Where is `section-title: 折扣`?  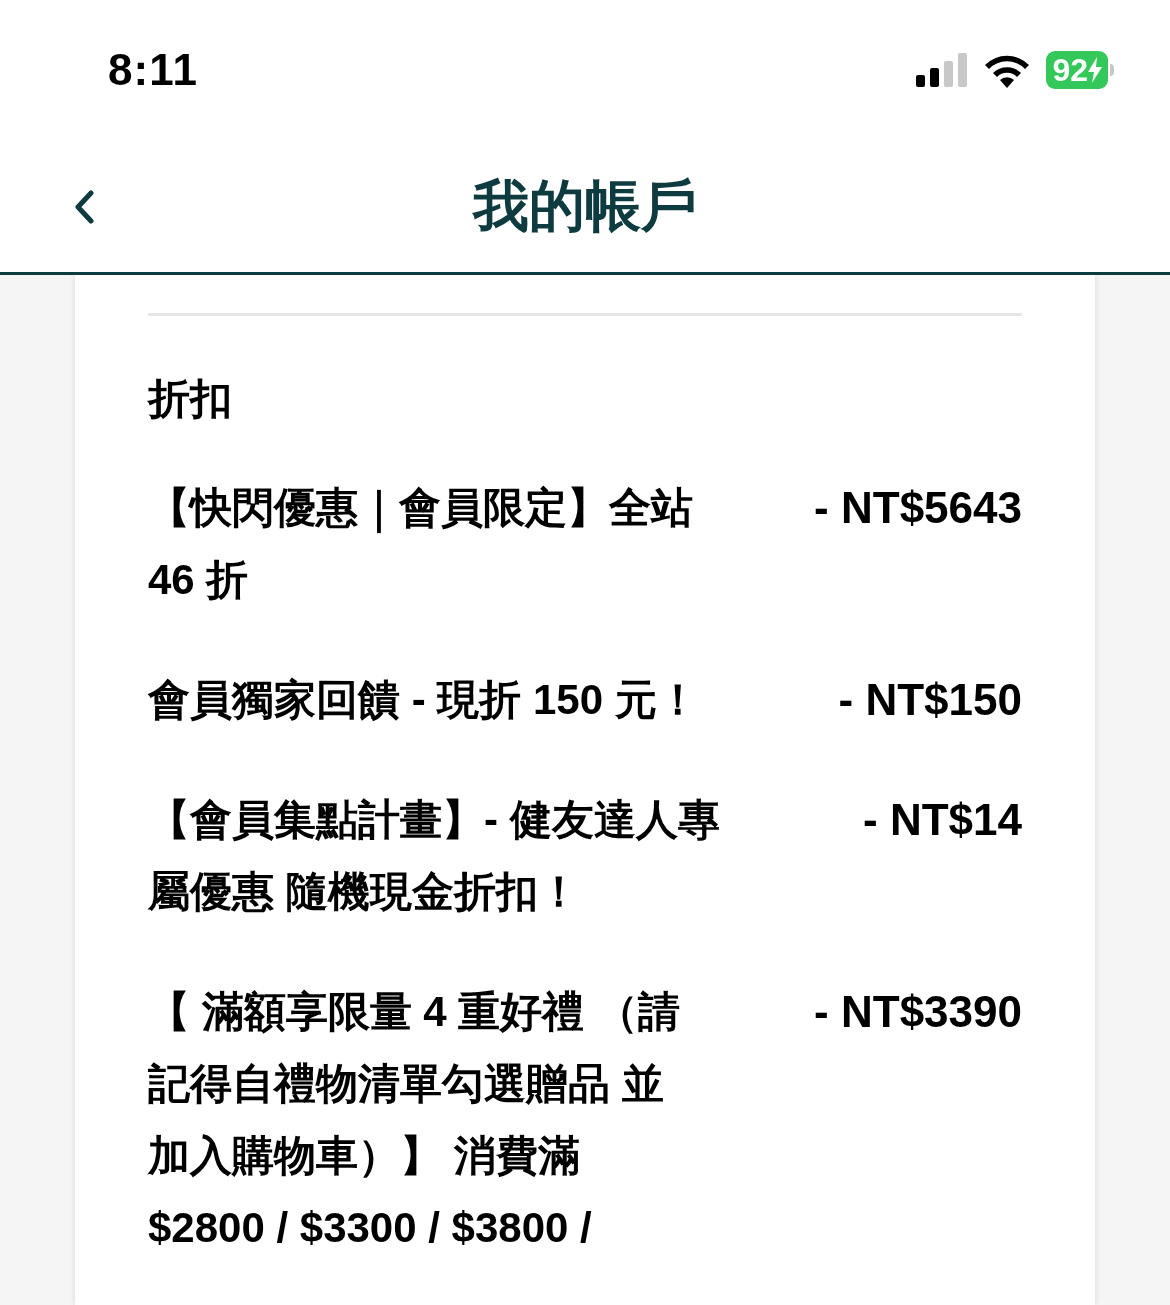 section-title: 折扣 is located at coordinates (190, 399).